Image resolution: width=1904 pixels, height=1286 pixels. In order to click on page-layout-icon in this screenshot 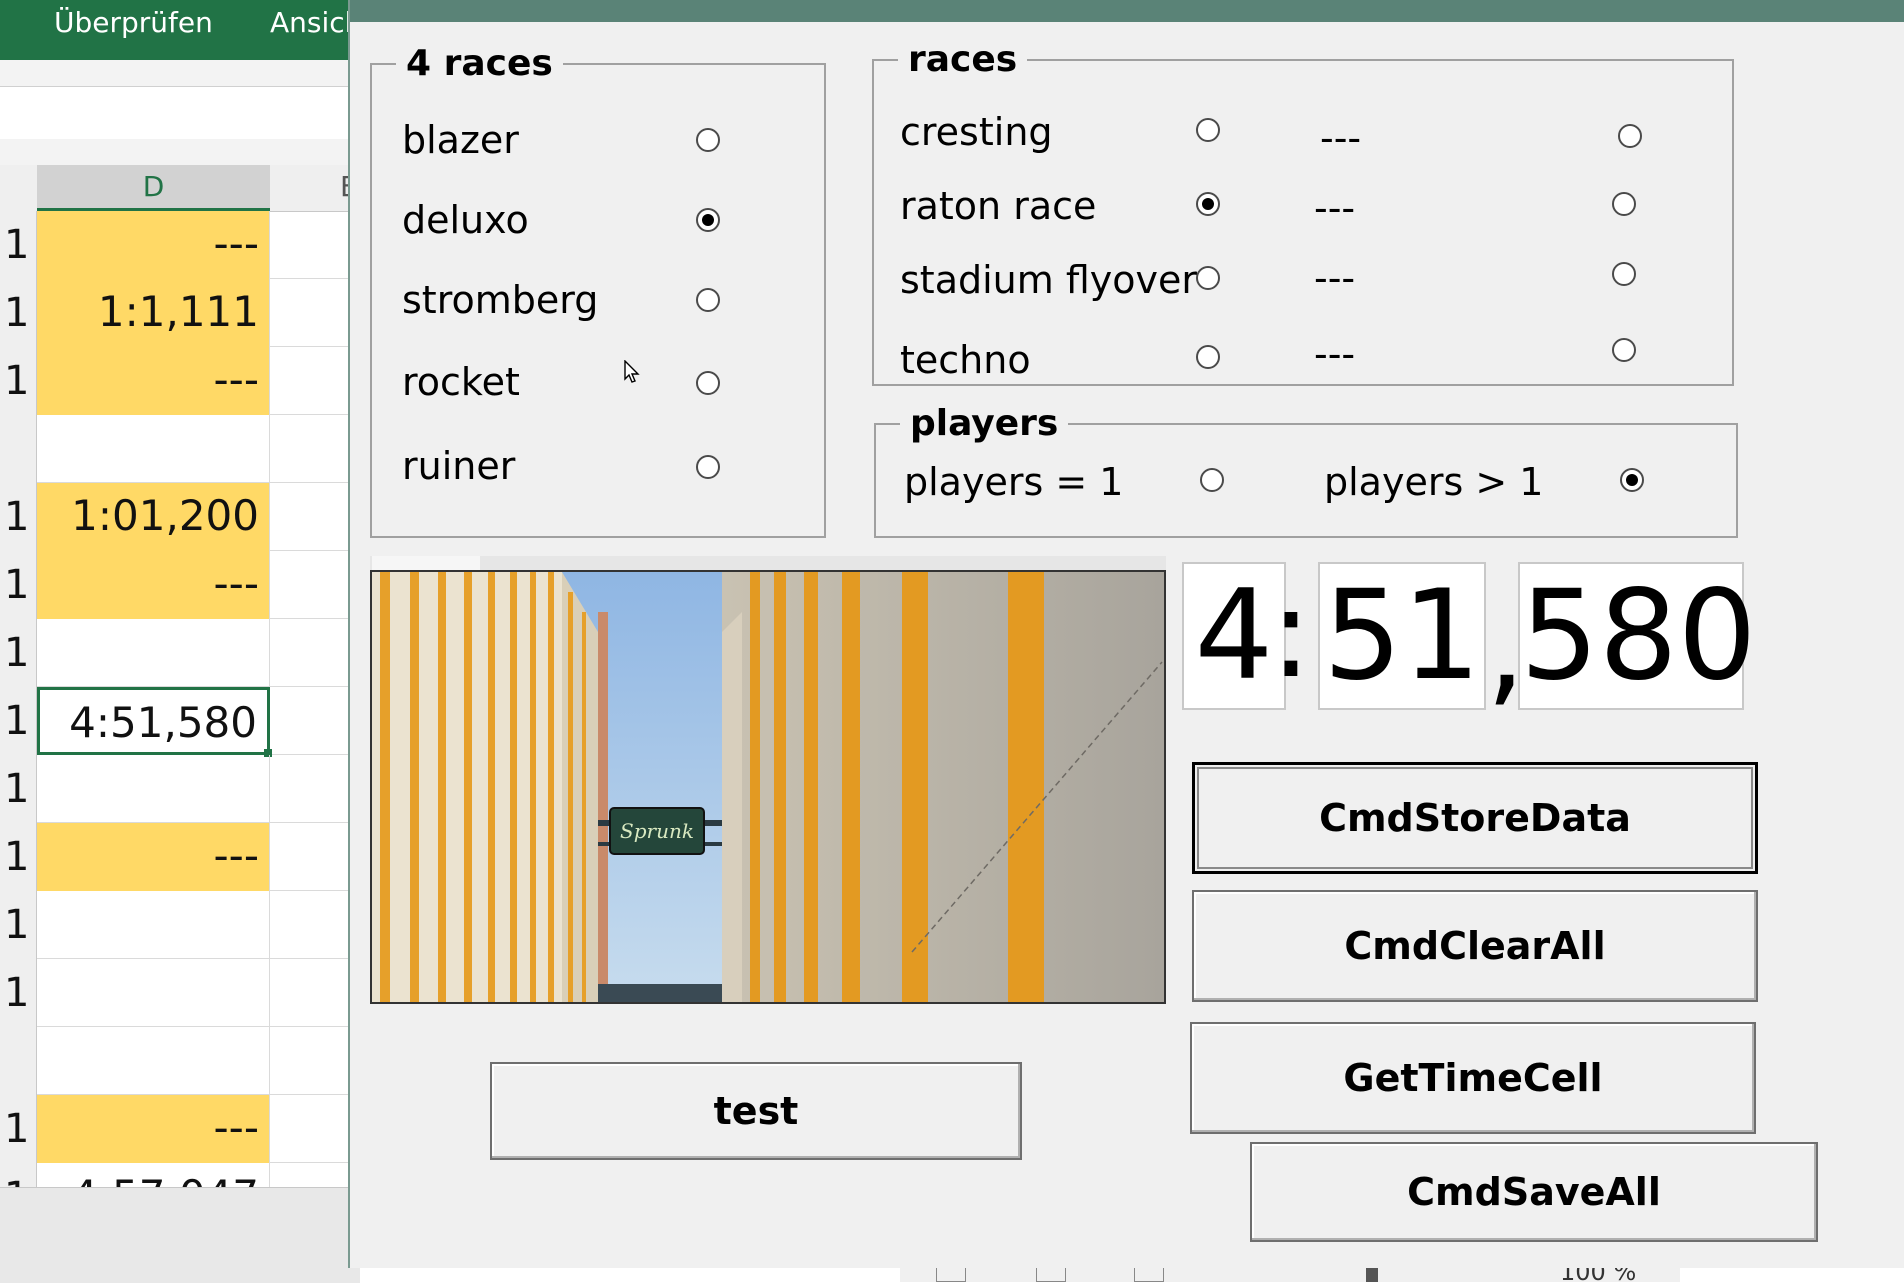, I will do `click(1051, 1274)`.